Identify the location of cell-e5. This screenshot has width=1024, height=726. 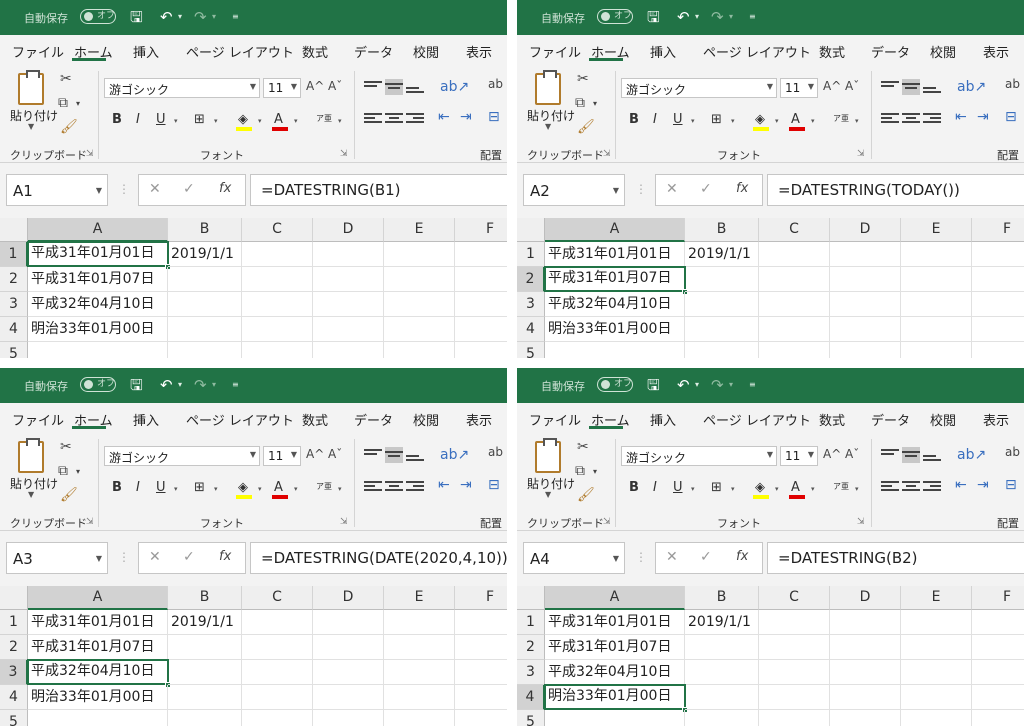
(419, 350).